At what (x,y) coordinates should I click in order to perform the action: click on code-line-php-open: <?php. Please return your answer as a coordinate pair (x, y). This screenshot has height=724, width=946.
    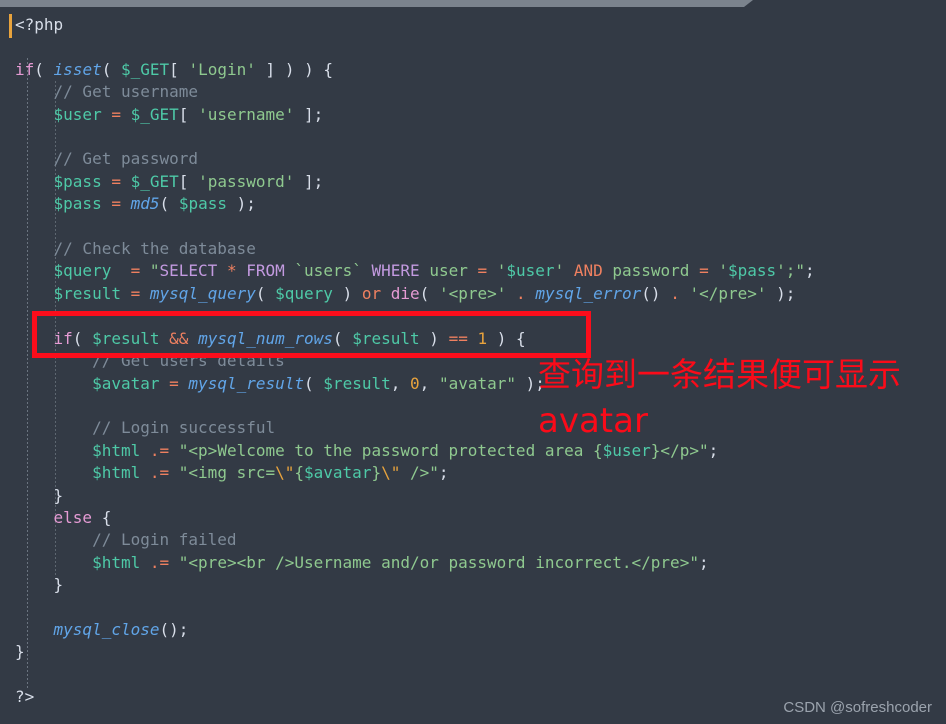
    Looking at the image, I should click on (39, 24).